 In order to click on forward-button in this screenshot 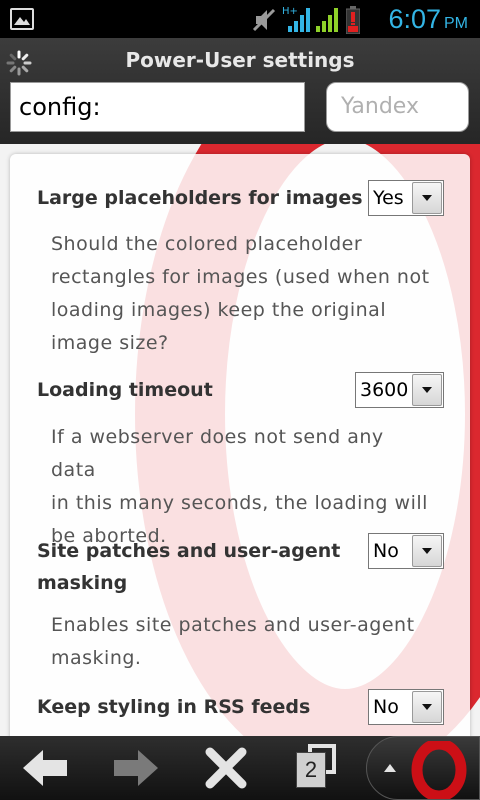, I will do `click(136, 768)`.